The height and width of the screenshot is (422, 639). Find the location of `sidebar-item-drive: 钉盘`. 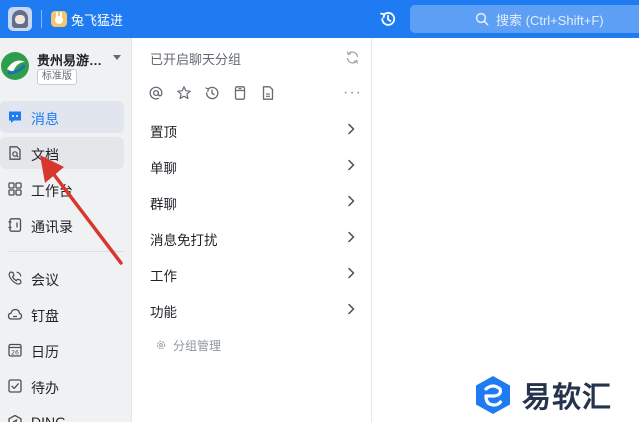

sidebar-item-drive: 钉盘 is located at coordinates (62, 314).